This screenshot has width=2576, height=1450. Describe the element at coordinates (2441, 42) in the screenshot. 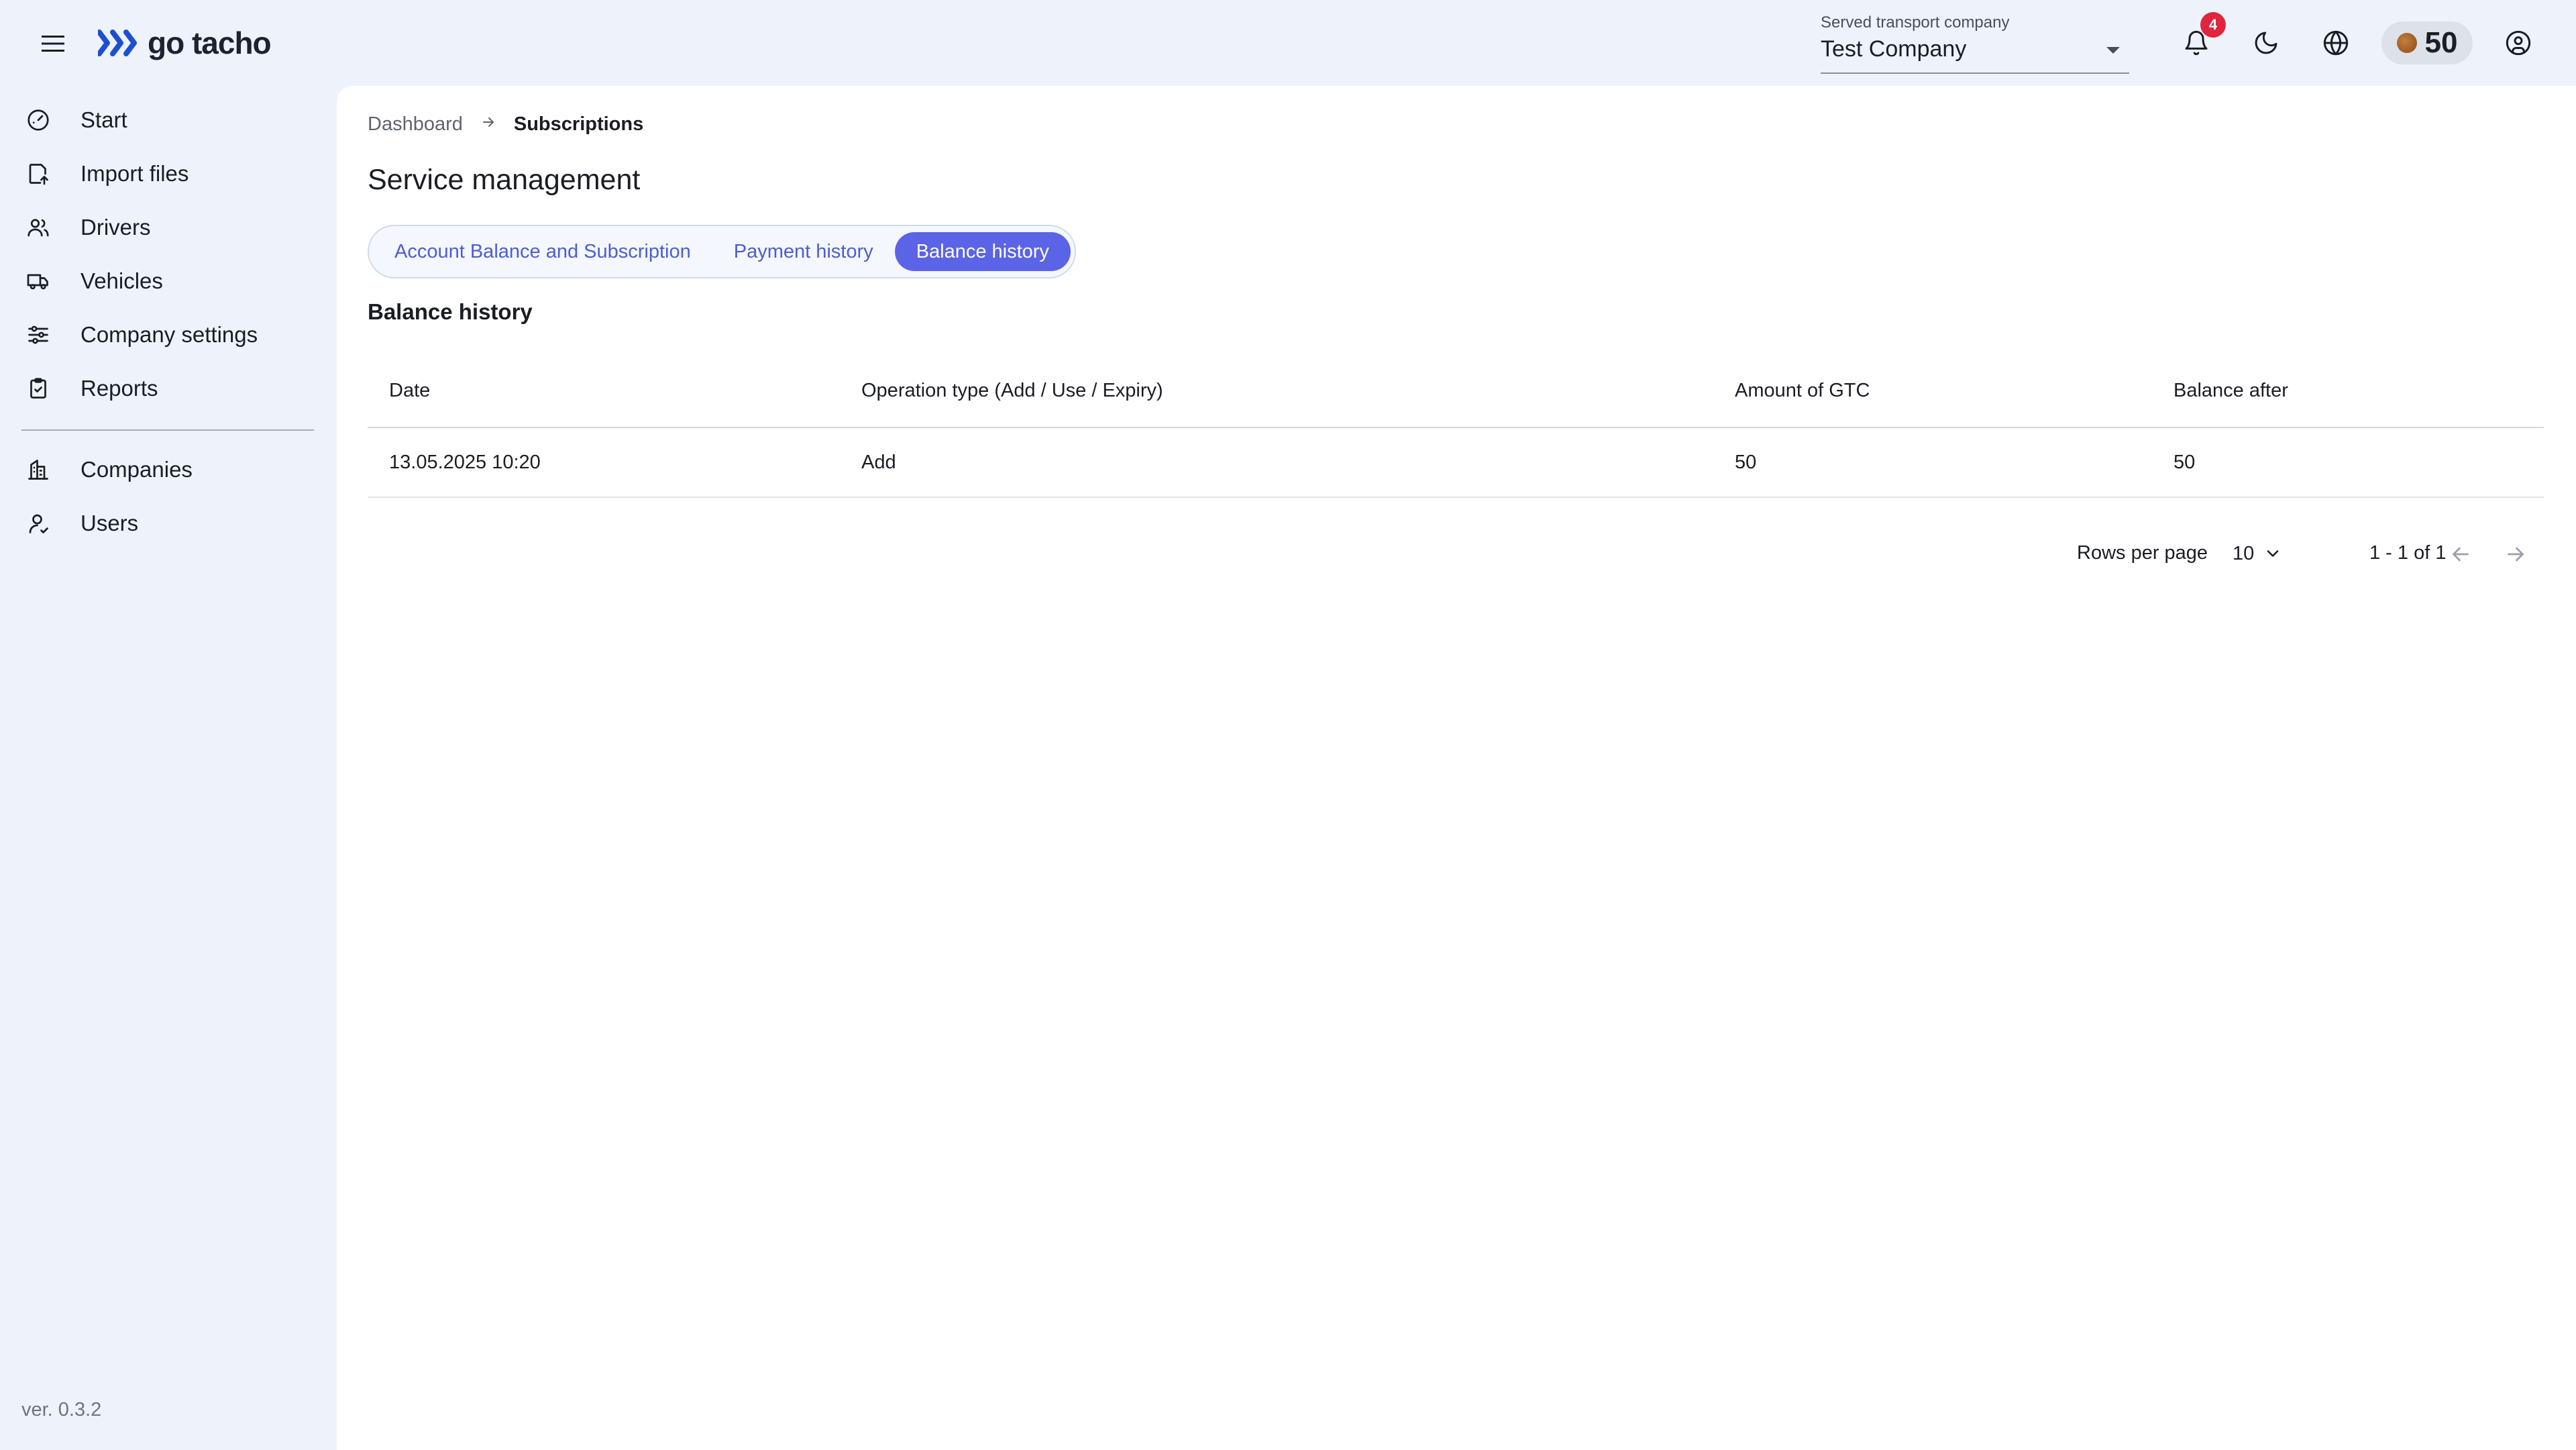

I see `balance-value: 50` at that location.